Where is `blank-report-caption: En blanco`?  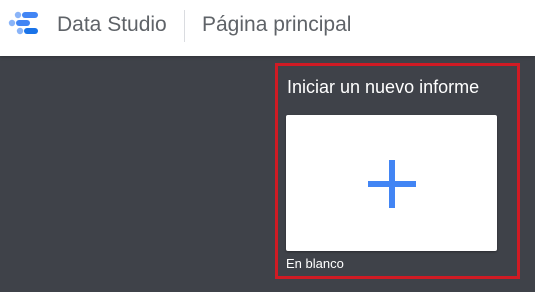
blank-report-caption: En blanco is located at coordinates (315, 264).